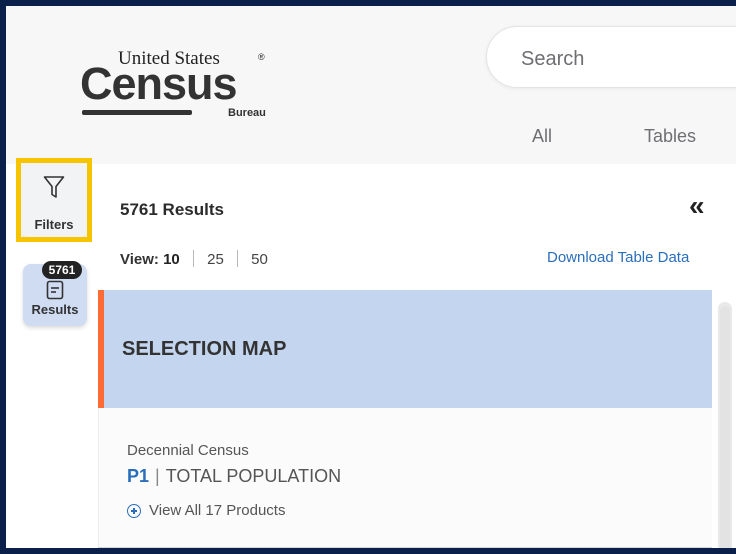 The image size is (736, 554). I want to click on logo-registered-mark: ®, so click(261, 57).